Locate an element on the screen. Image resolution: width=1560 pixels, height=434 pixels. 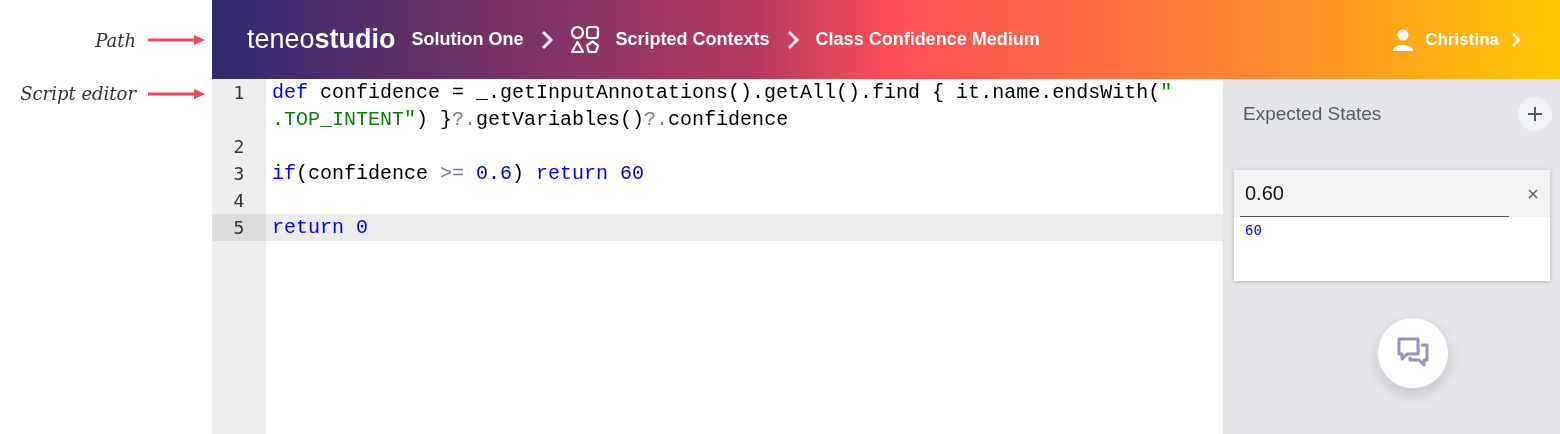
code-line: def confidence = _.getInputAnnotations().getAll().find { it.name.endsWith(" is located at coordinates (722, 93).